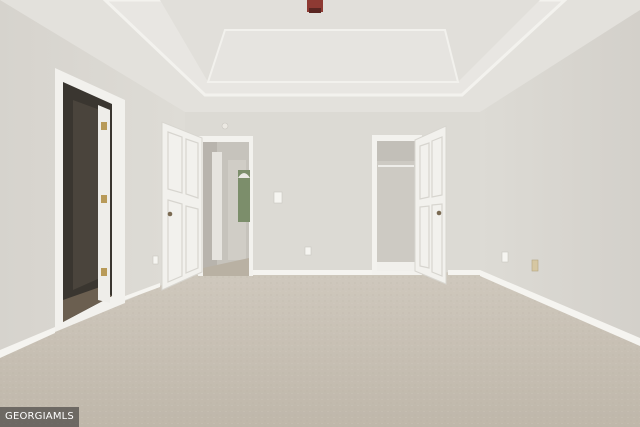  What do you see at coordinates (308, 251) in the screenshot?
I see `wall-outlet` at bounding box center [308, 251].